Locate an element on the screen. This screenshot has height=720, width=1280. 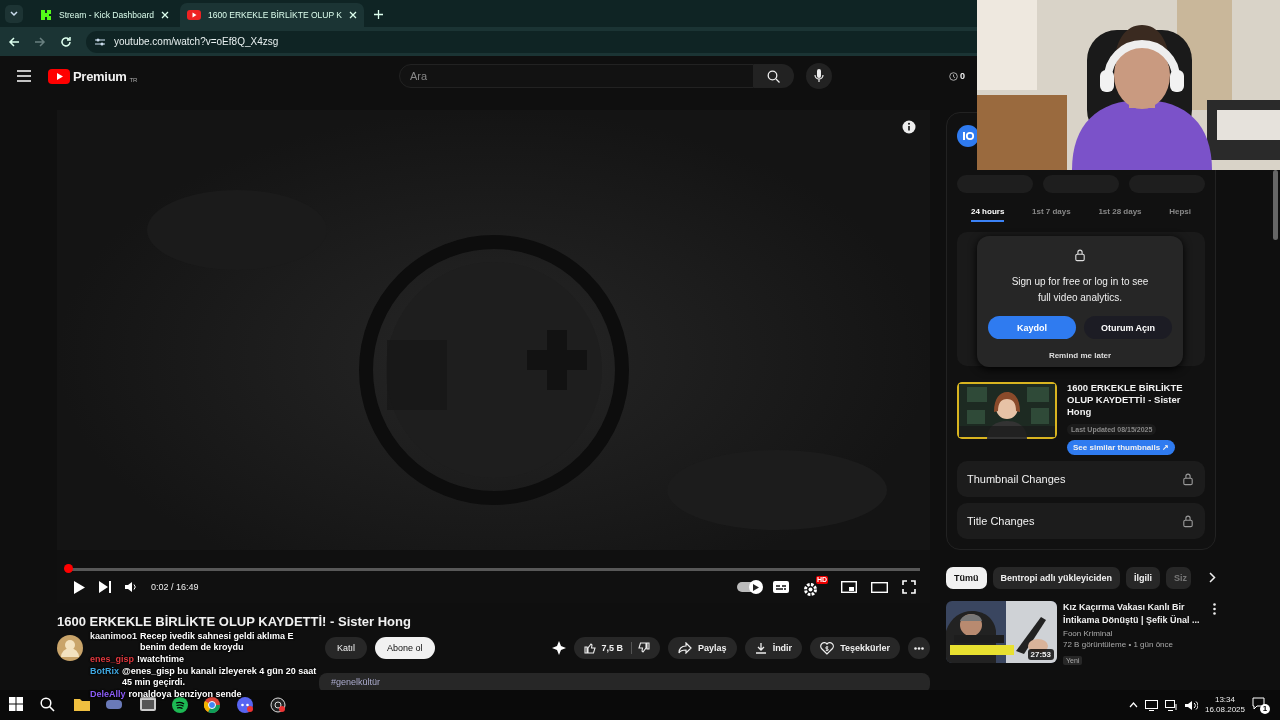
browser-icon is located at coordinates (212, 705).